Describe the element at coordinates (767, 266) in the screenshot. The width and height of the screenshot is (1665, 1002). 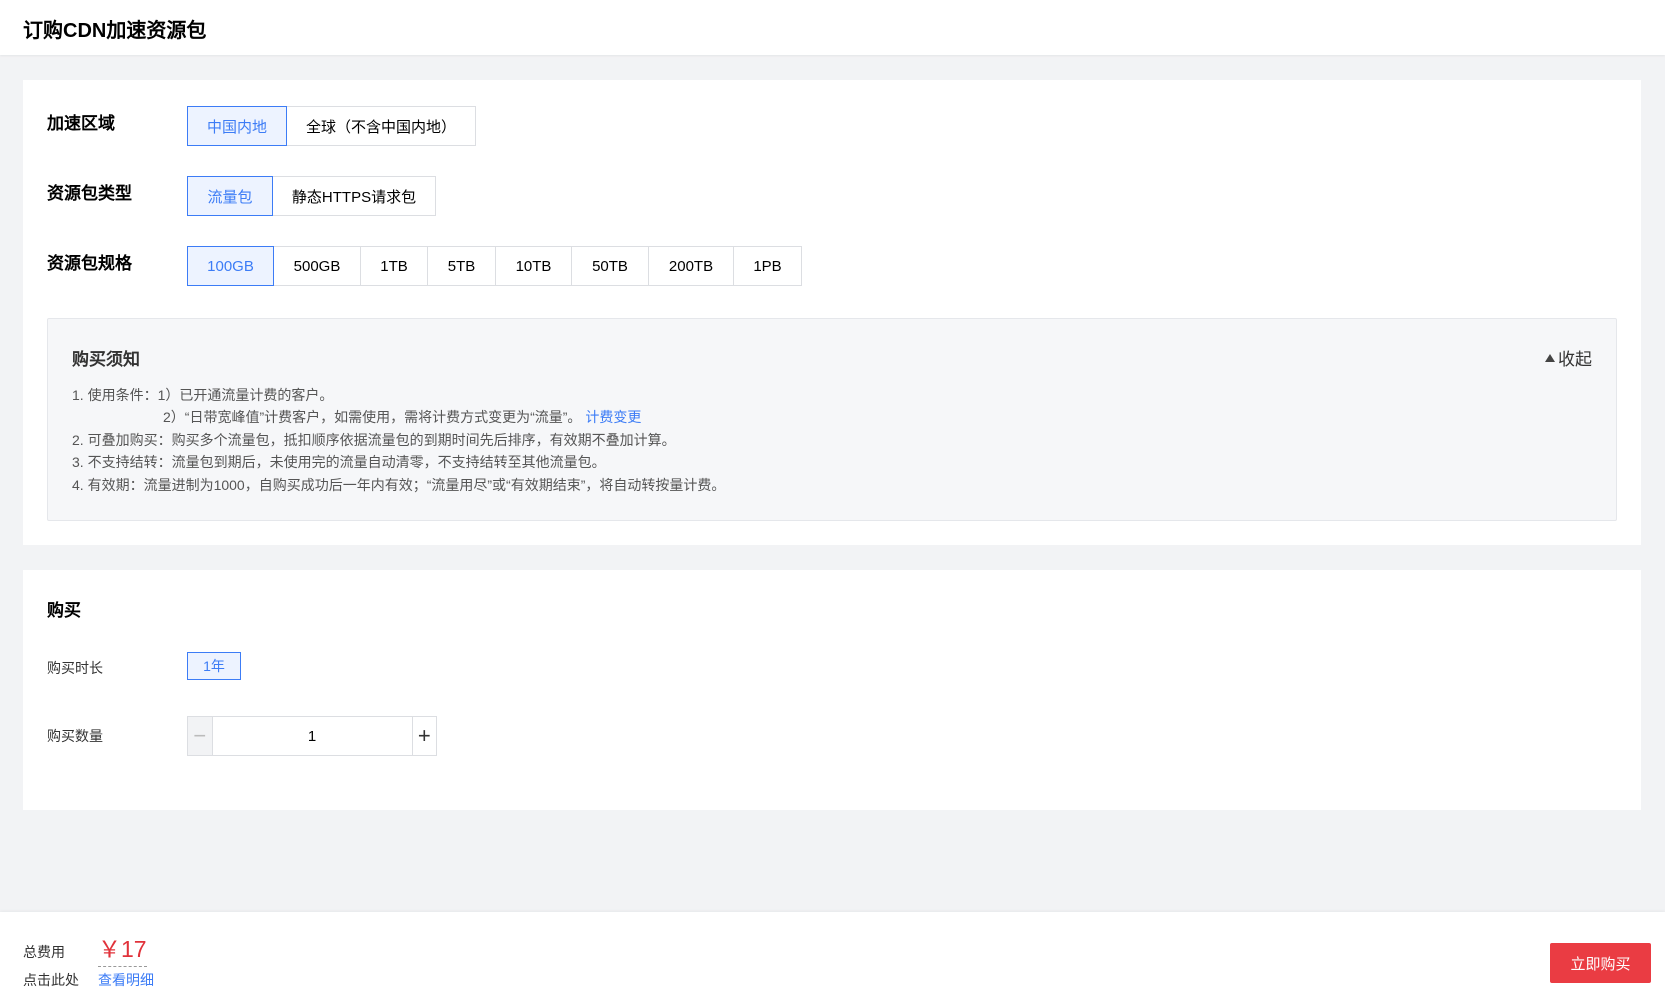
I see `spec-option-1pb: 1PB` at that location.